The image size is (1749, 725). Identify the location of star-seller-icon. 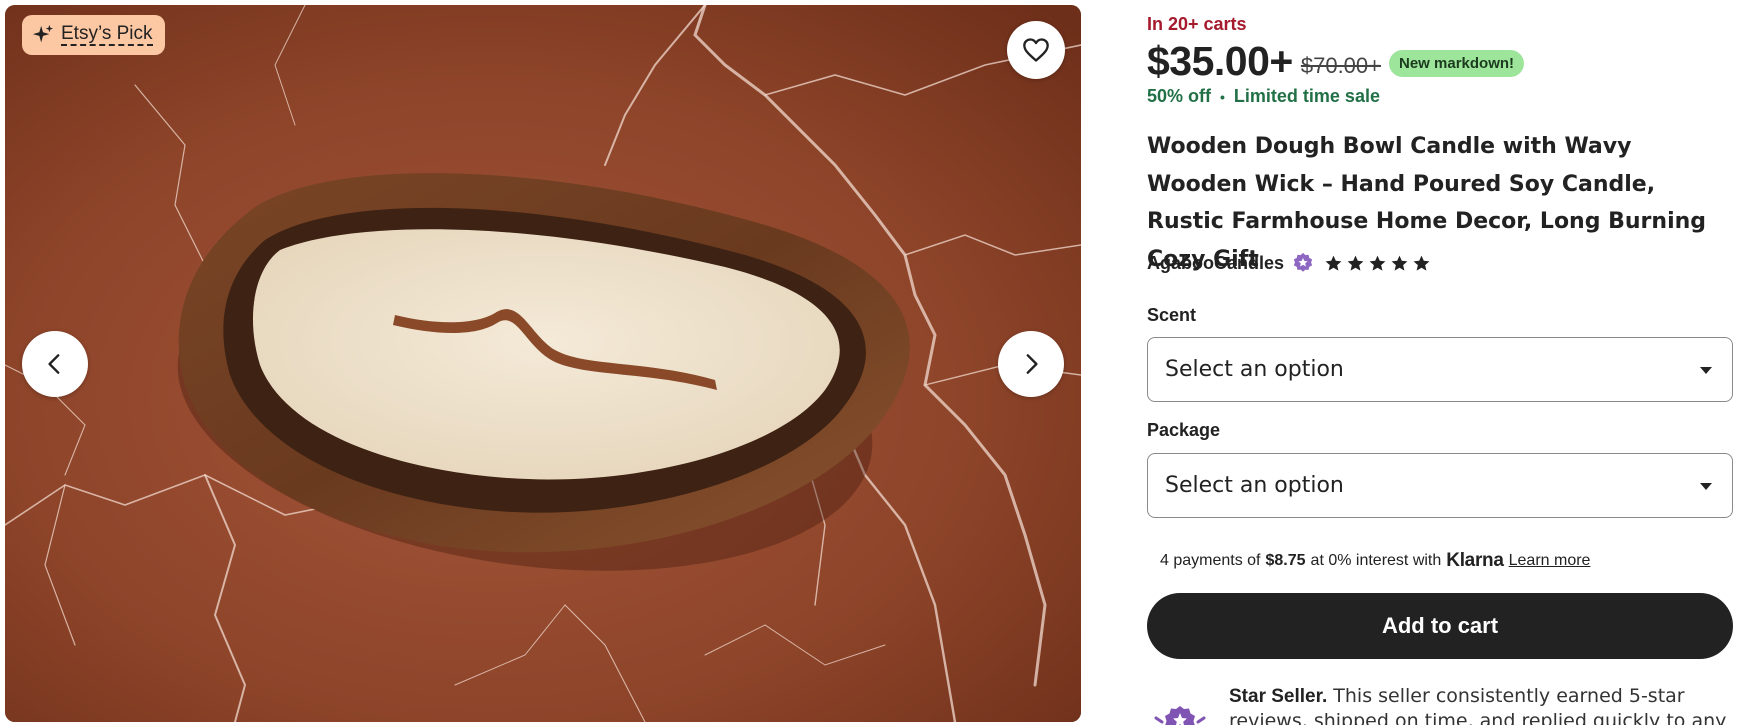
(1180, 715).